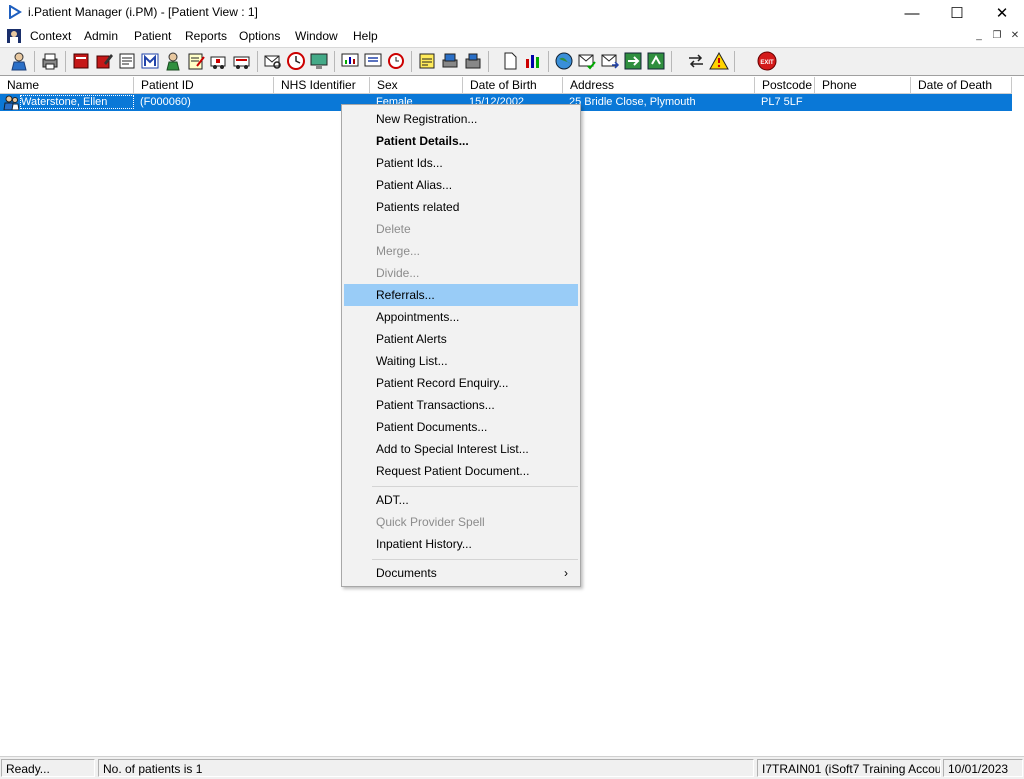 The width and height of the screenshot is (1024, 779). Describe the element at coordinates (416, 85) in the screenshot. I see `column-header-sex: Sex` at that location.